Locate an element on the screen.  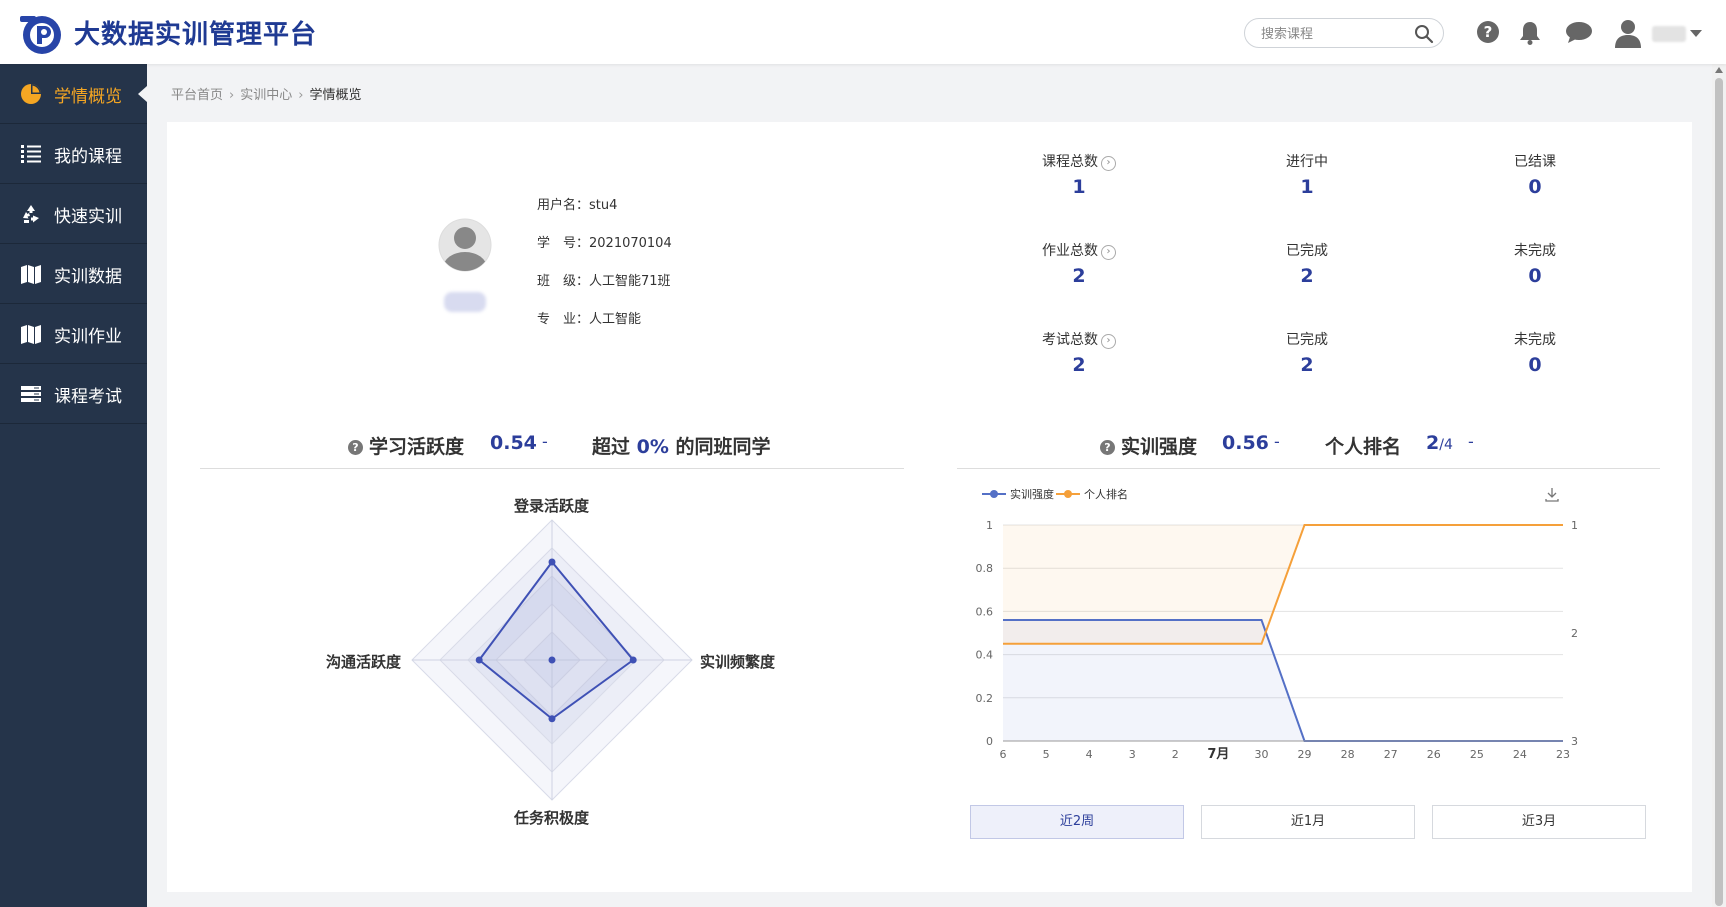
range-3-months-button: 近3月 is located at coordinates (1539, 822).